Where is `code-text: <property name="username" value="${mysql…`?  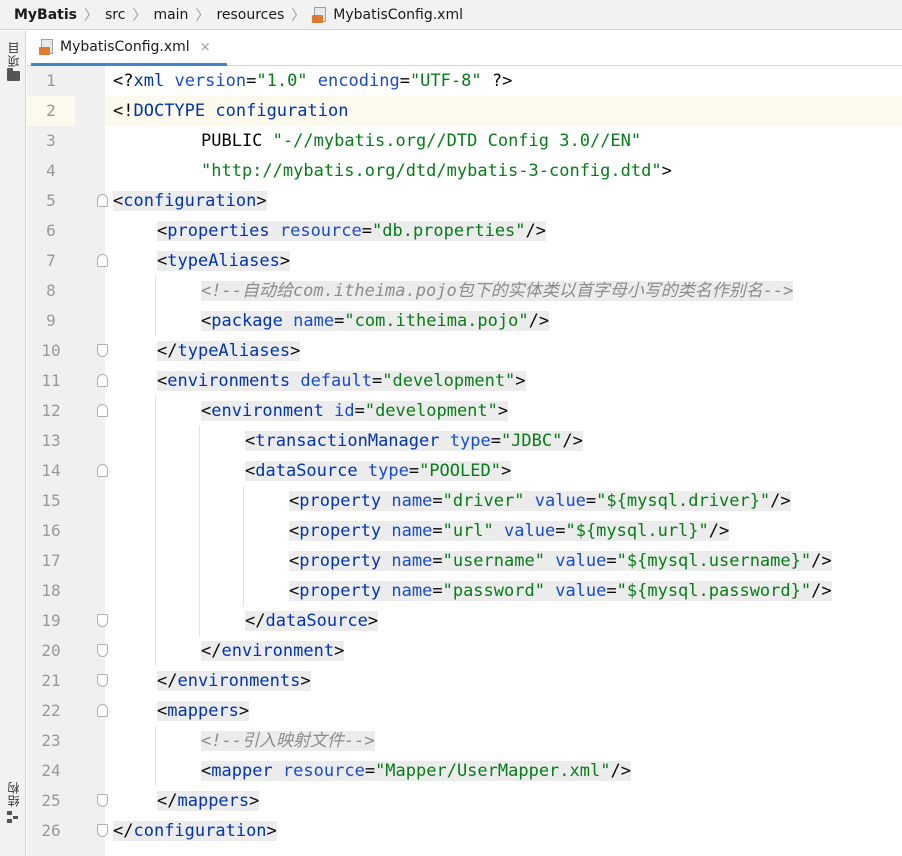
code-text: <property name="username" value="${mysql… is located at coordinates (560, 561).